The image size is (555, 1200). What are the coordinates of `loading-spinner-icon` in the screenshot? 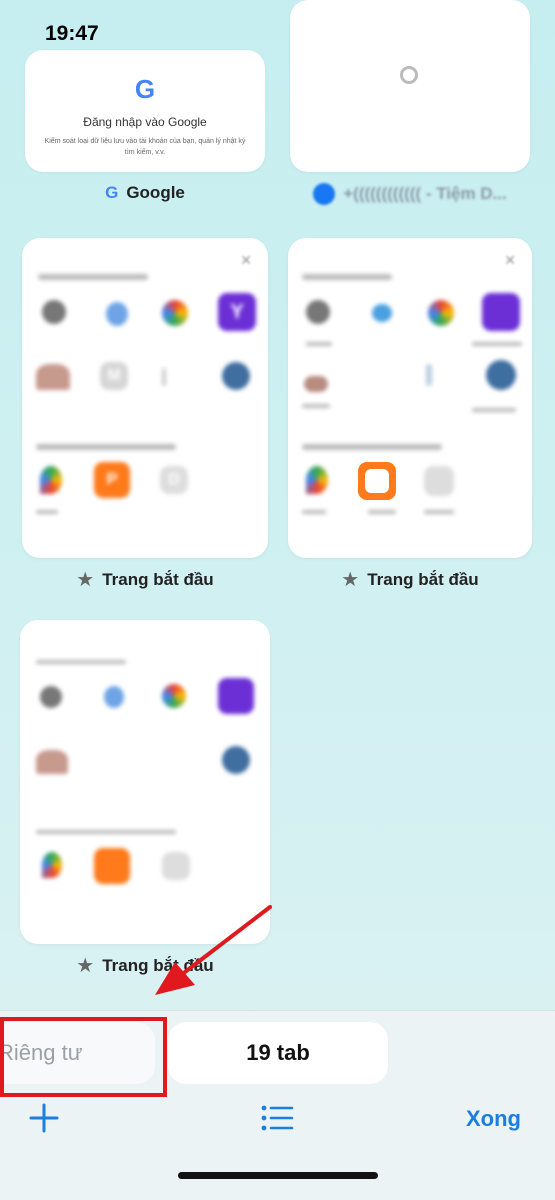 It's located at (409, 75).